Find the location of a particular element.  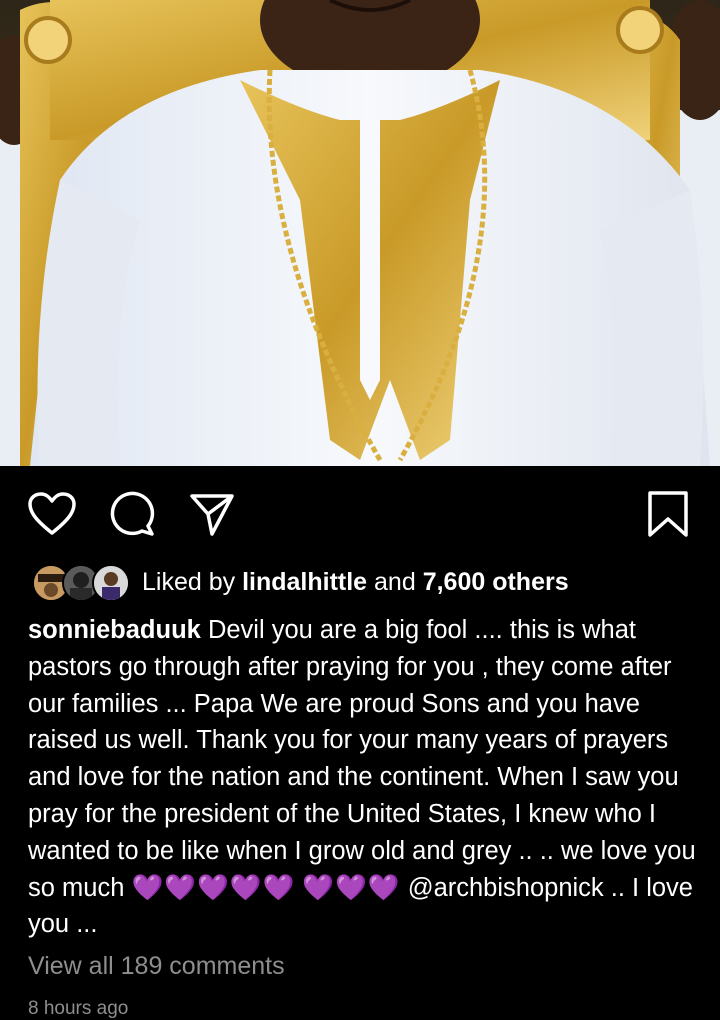

liked-by-user: lindalhittle is located at coordinates (304, 582).